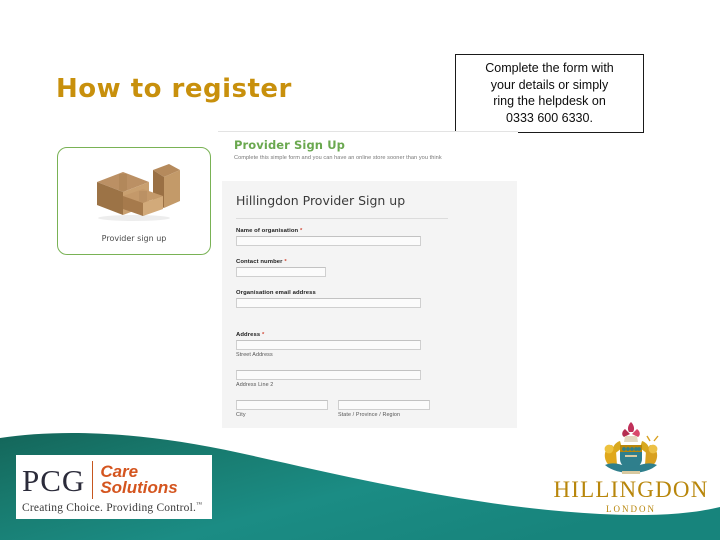 This screenshot has height=540, width=720. Describe the element at coordinates (276, 293) in the screenshot. I see `field-label: Organisation email address` at that location.